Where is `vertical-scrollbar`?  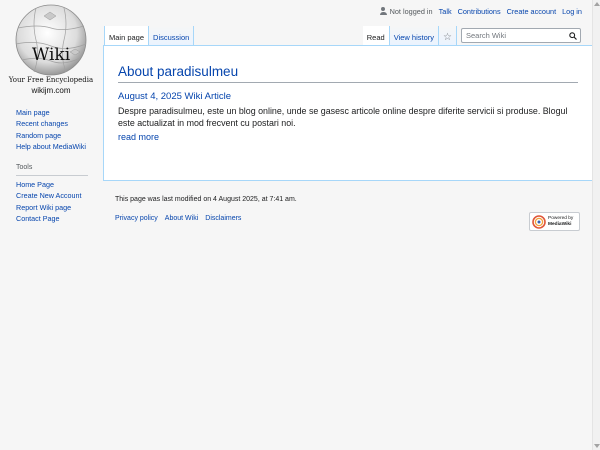 vertical-scrollbar is located at coordinates (596, 225).